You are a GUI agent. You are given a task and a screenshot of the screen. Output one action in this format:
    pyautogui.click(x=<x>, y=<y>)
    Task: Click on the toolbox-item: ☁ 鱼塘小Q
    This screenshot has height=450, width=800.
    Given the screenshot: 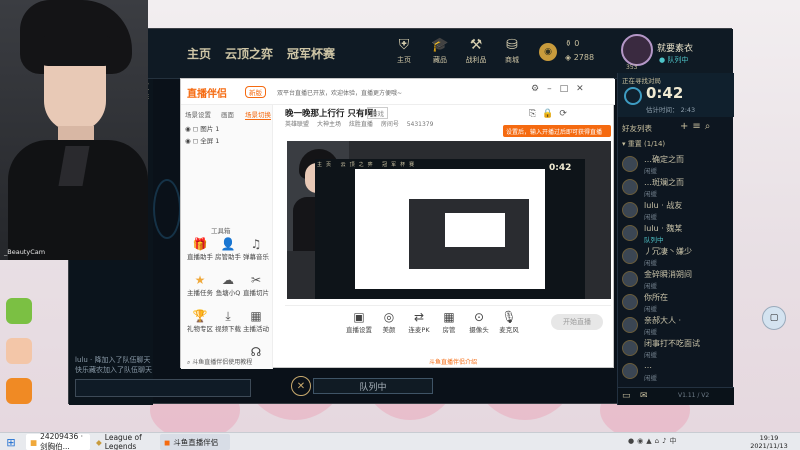 What is the action you would take?
    pyautogui.click(x=228, y=286)
    